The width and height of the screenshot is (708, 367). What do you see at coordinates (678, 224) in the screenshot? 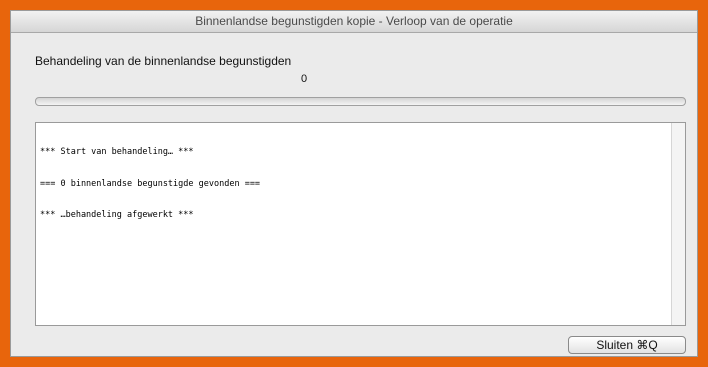
I see `log-scrollbar` at bounding box center [678, 224].